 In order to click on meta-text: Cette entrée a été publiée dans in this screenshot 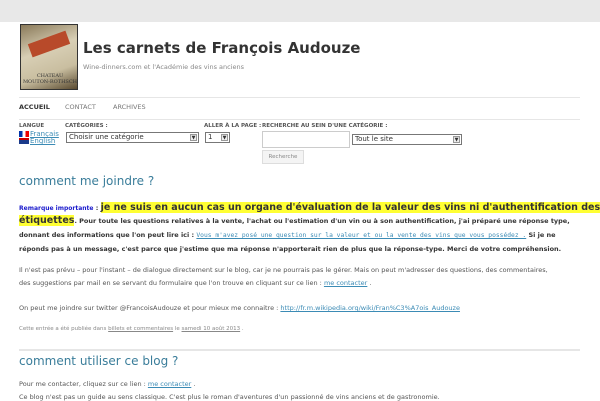, I will do `click(64, 329)`.